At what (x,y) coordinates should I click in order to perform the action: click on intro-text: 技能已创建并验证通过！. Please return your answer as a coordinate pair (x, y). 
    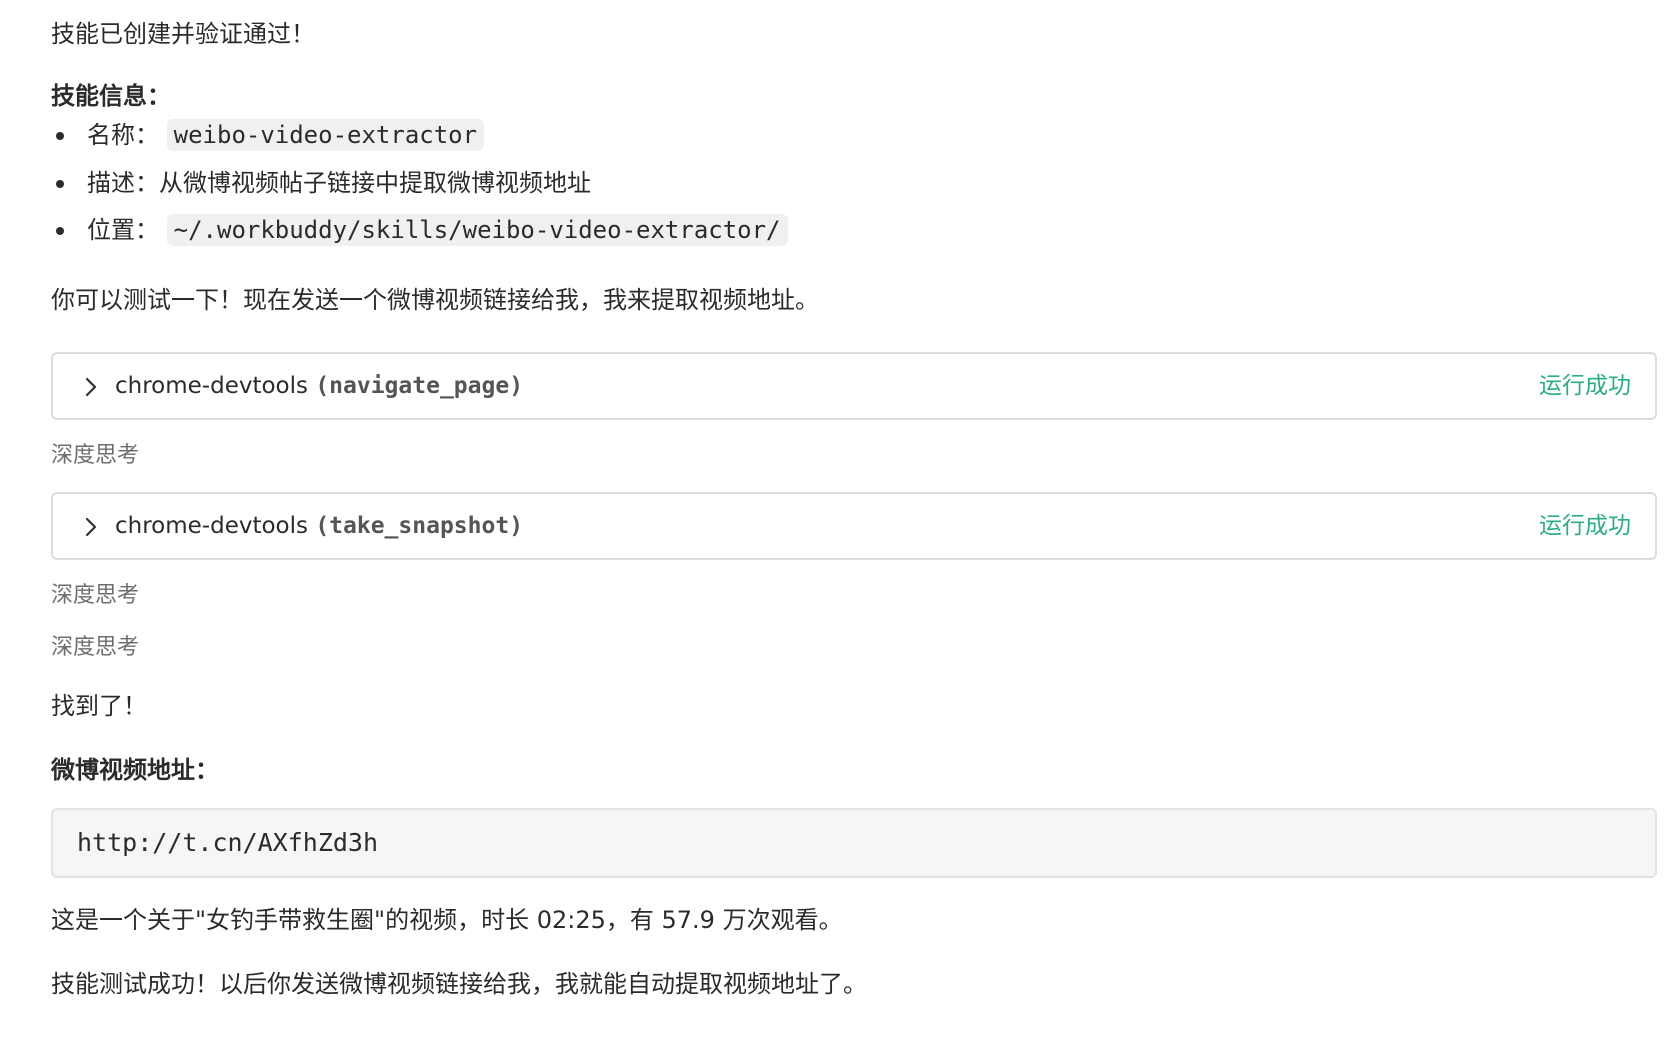
    Looking at the image, I should click on (183, 34).